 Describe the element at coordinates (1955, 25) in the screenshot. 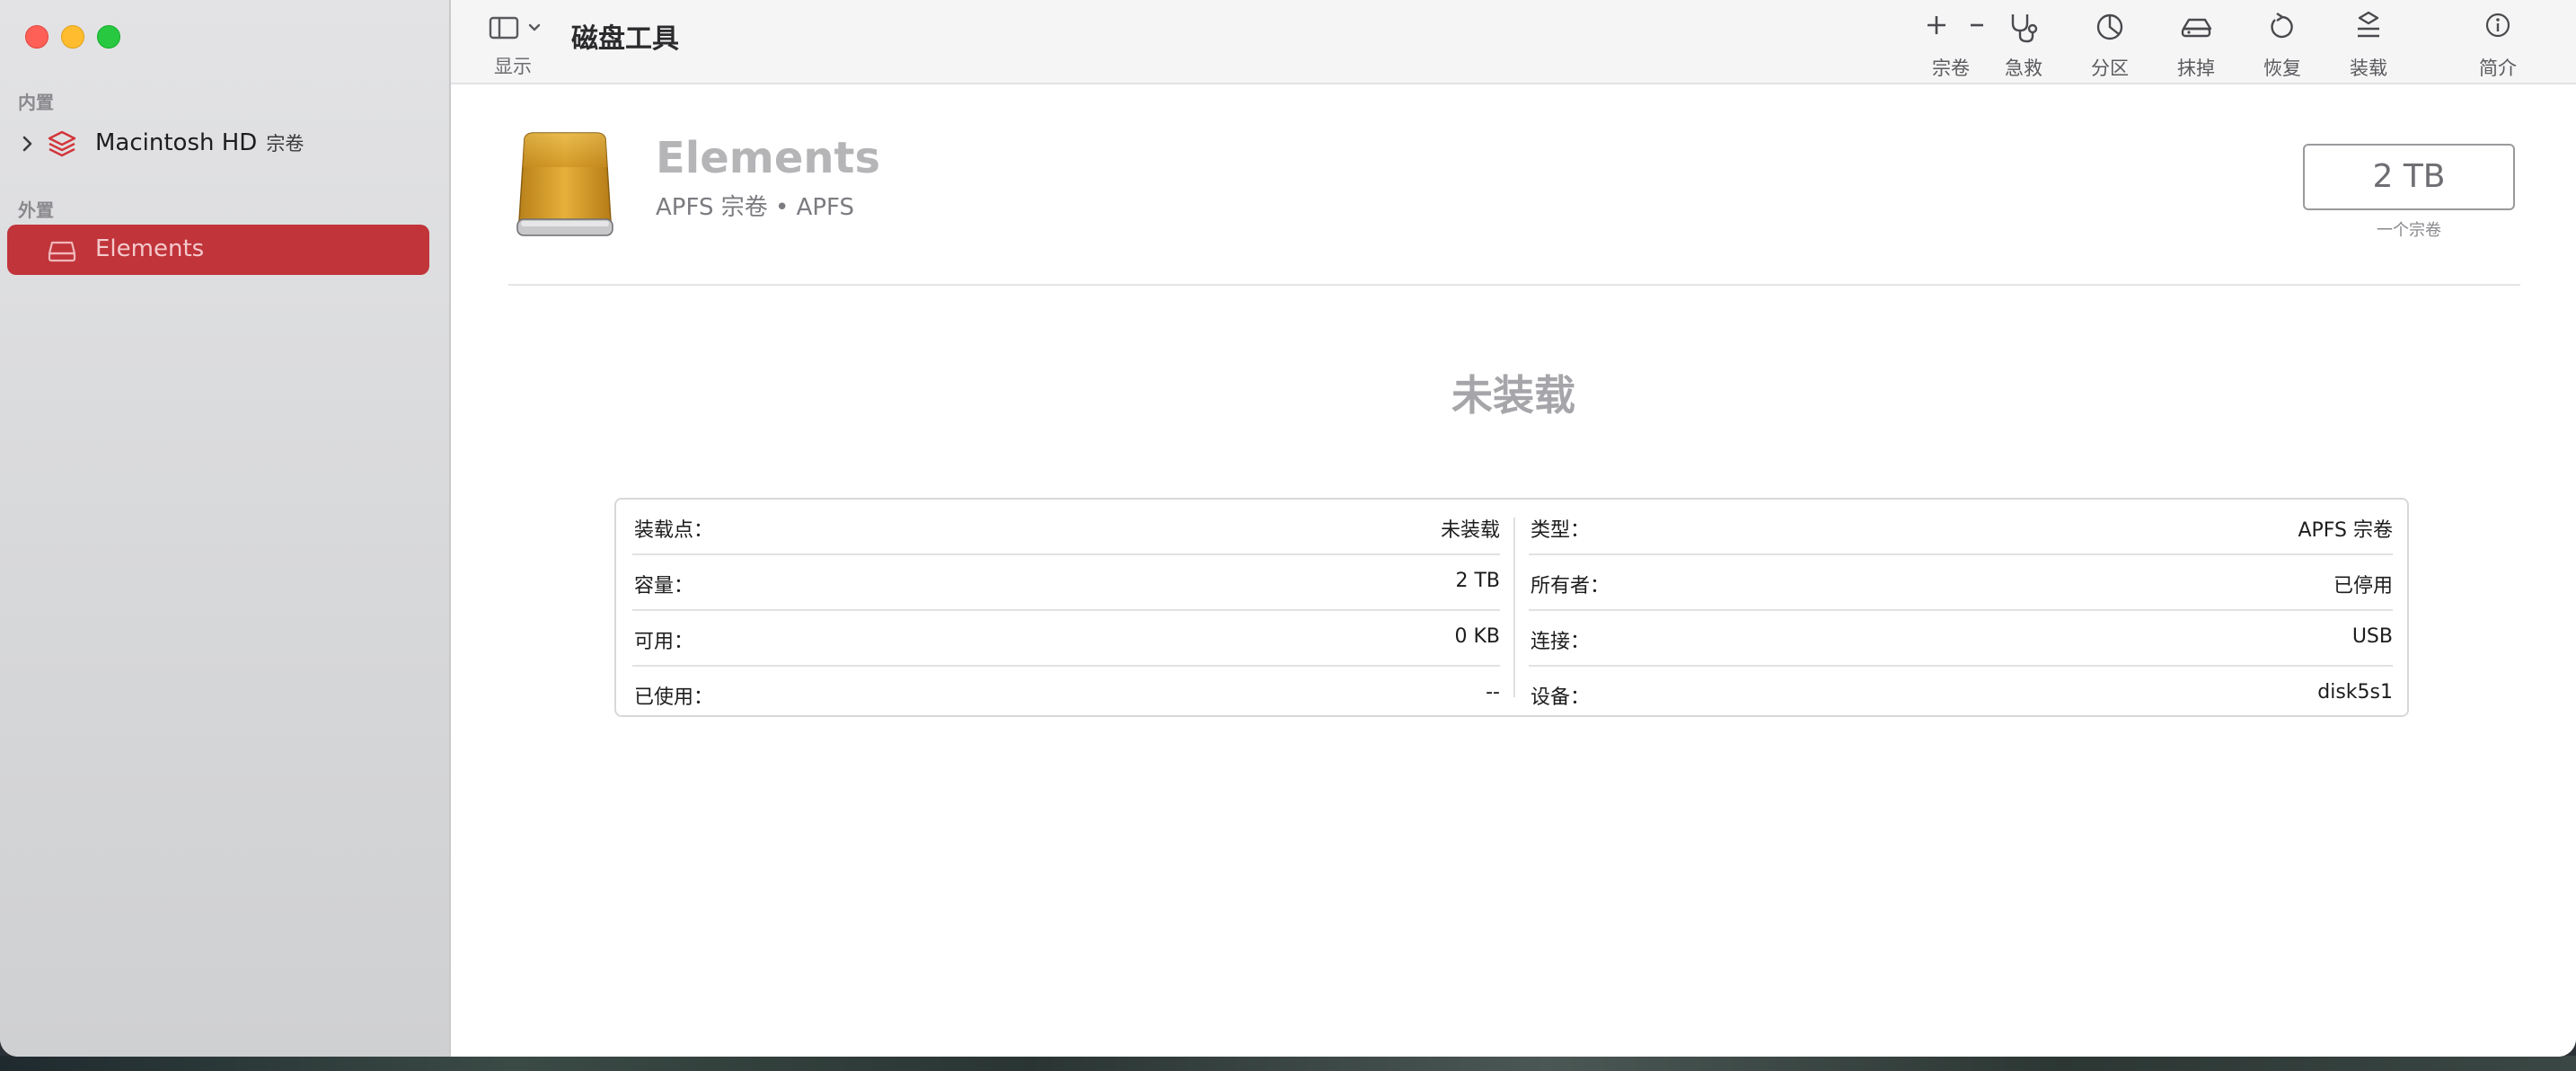

I see `plus-minus-icon` at that location.